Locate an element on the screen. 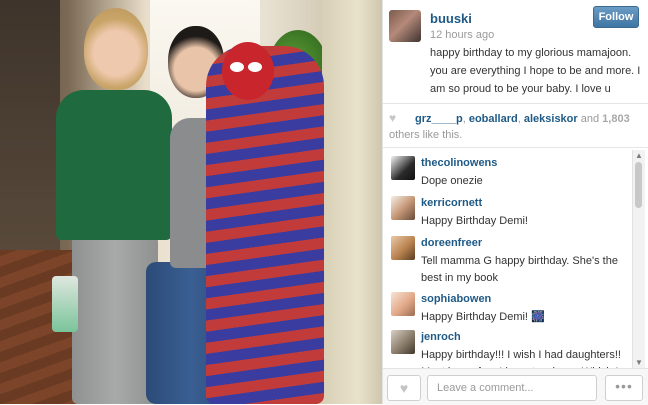 The image size is (648, 405). photo-wall is located at coordinates (30, 125).